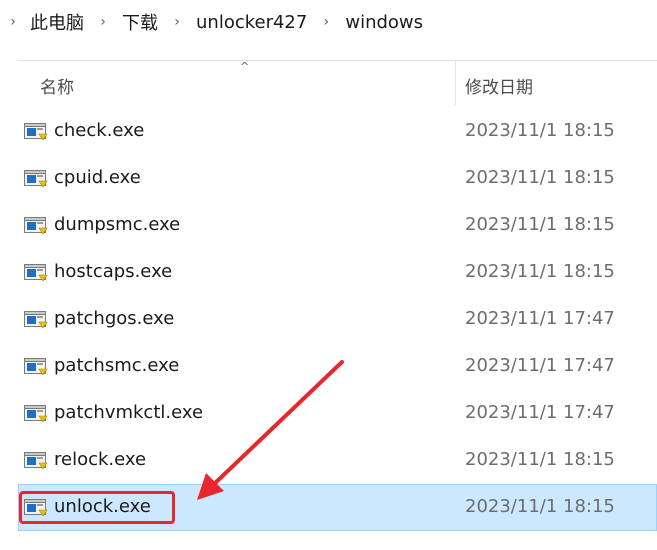 The height and width of the screenshot is (550, 657). I want to click on file-name: dumpsmc.exe, so click(117, 224).